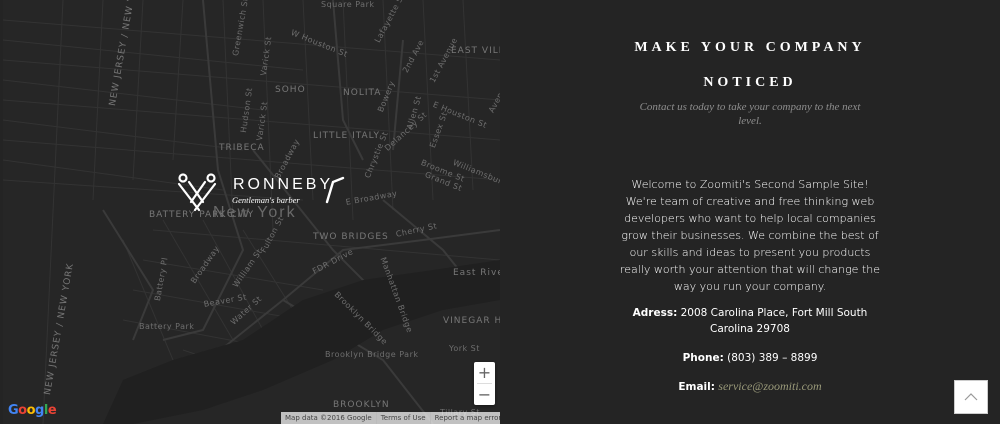  What do you see at coordinates (362, 93) in the screenshot?
I see `map-label: NOLITA` at bounding box center [362, 93].